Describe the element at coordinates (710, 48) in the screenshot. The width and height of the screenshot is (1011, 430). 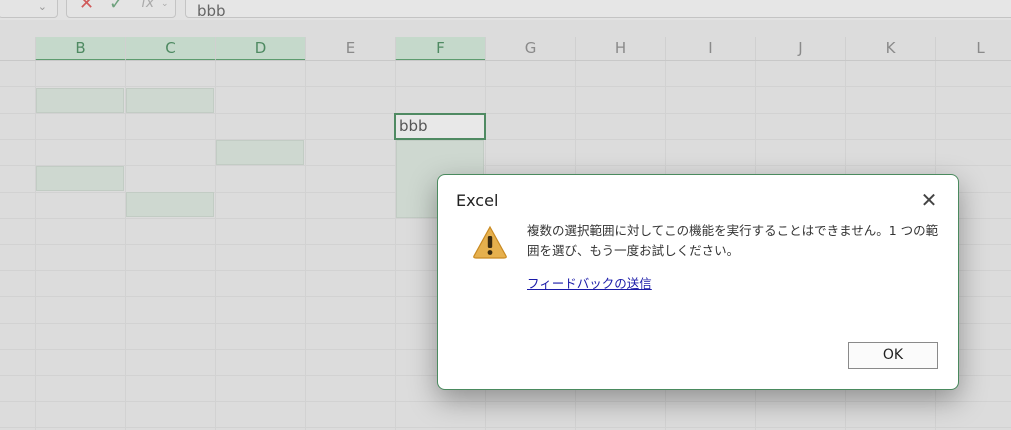
I see `column-header-i: I` at that location.